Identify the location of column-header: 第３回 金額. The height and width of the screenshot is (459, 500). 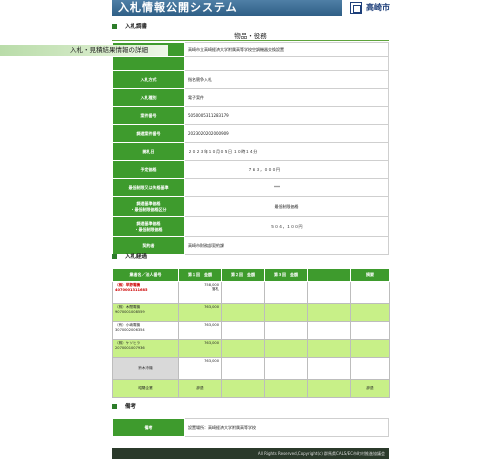
(286, 275).